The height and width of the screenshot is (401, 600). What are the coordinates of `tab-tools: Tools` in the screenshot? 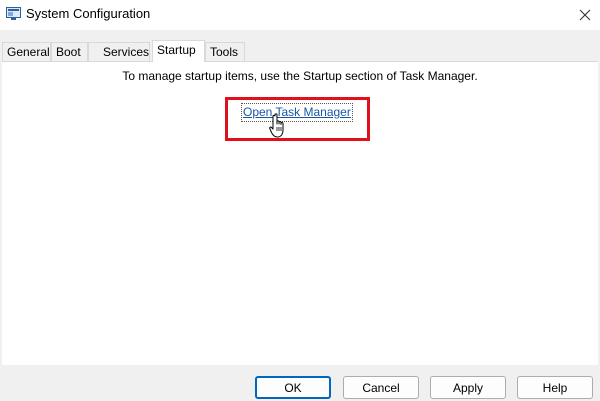 It's located at (225, 51).